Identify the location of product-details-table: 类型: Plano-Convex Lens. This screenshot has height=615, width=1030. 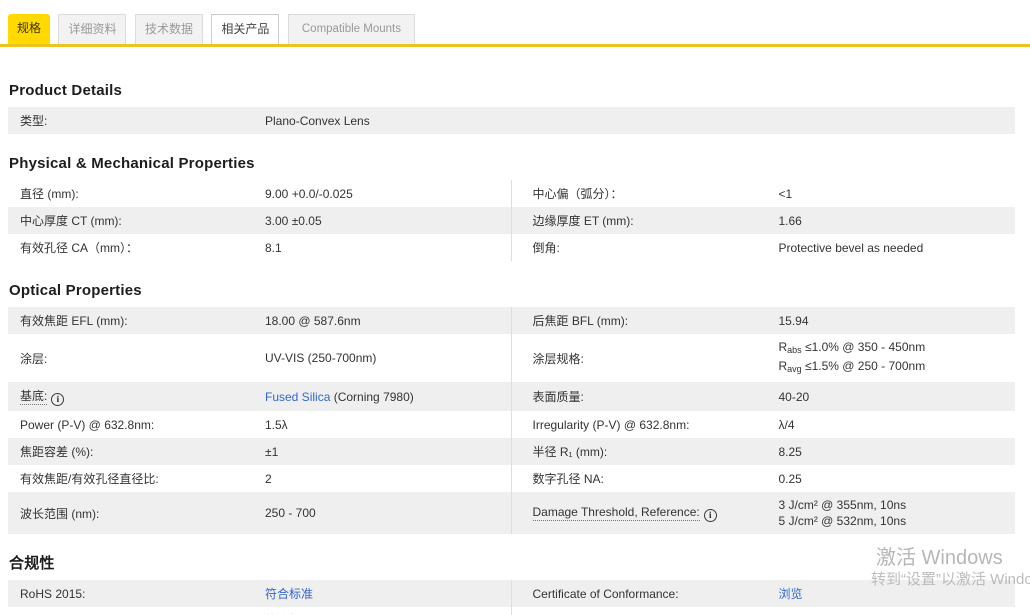
(511, 120).